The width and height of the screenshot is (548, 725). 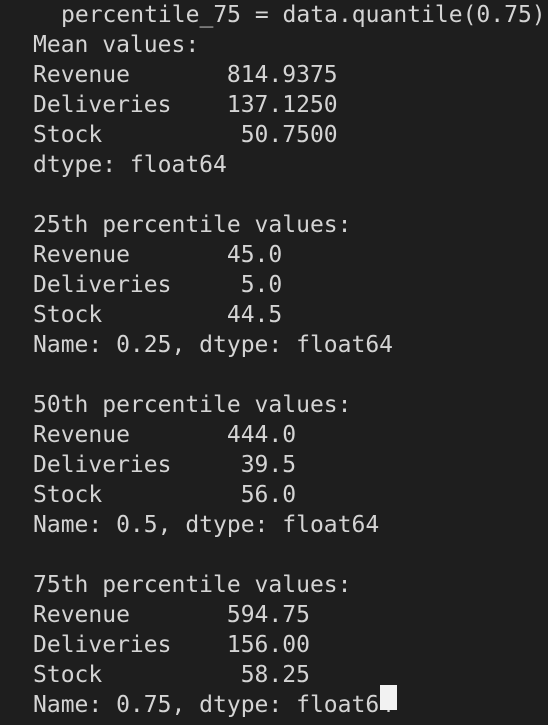 I want to click on text-cursor, so click(x=388, y=697).